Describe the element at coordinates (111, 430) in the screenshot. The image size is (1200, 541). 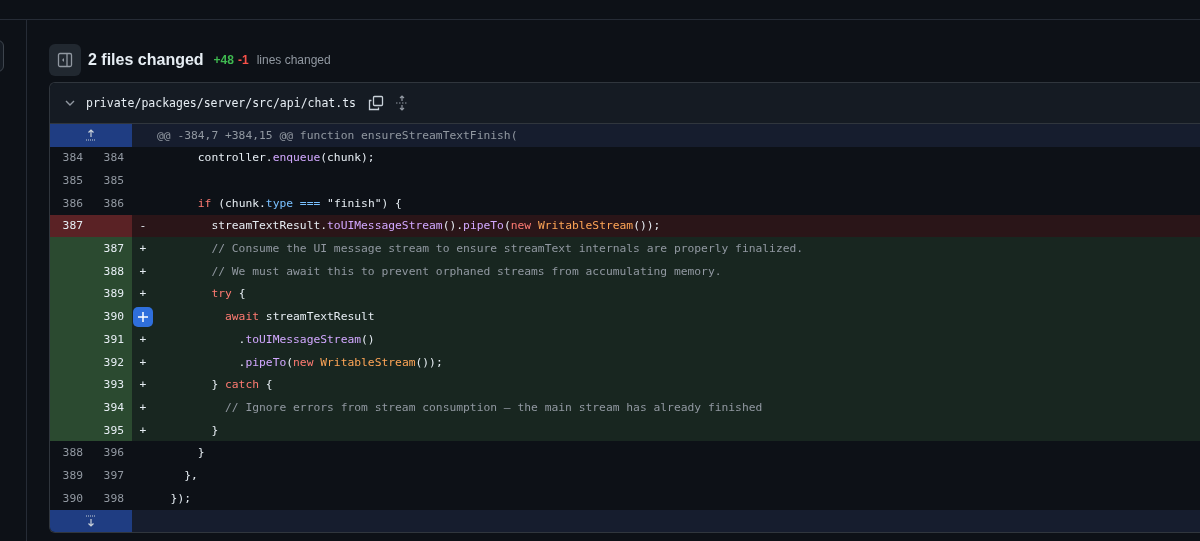
I see `line-number: 395` at that location.